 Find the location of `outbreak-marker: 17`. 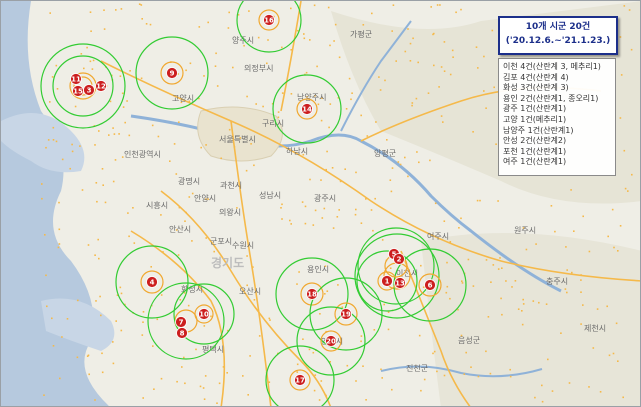

outbreak-marker: 17 is located at coordinates (300, 380).